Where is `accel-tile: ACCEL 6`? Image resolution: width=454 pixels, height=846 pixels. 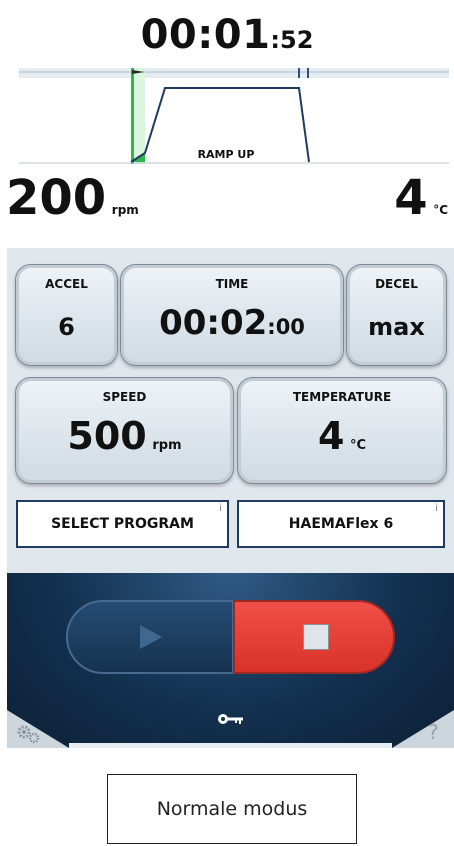
accel-tile: ACCEL 6 is located at coordinates (66, 315).